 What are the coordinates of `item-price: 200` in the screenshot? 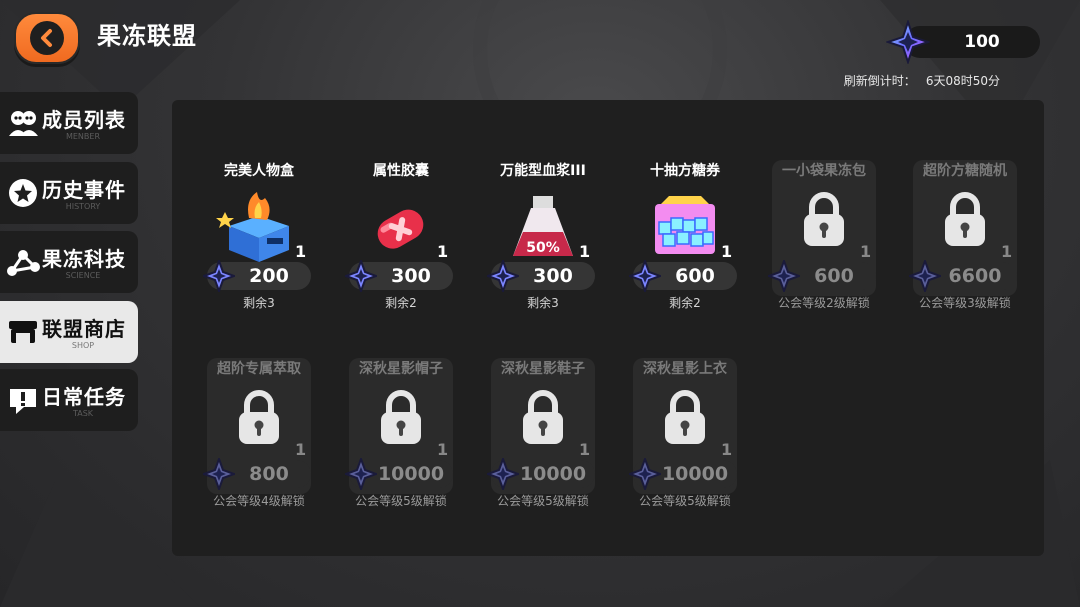 It's located at (269, 276).